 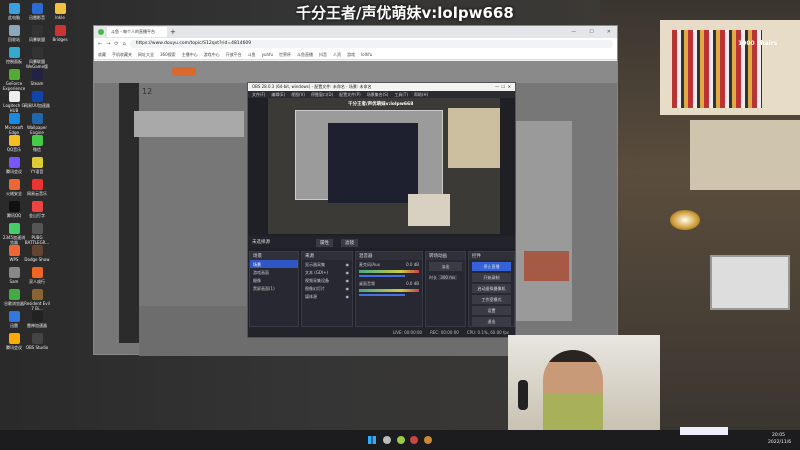 I want to click on bookmark-item: 人资, so click(x=337, y=55).